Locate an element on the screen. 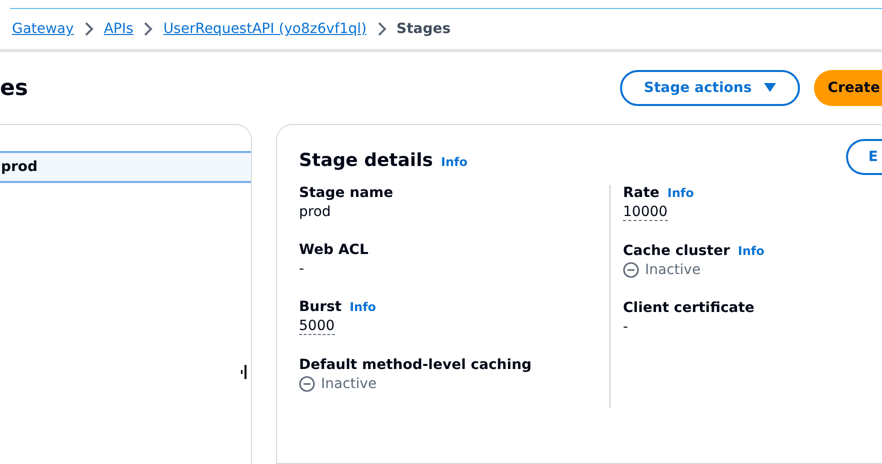 The height and width of the screenshot is (464, 882). field-label: Web ACL is located at coordinates (333, 250).